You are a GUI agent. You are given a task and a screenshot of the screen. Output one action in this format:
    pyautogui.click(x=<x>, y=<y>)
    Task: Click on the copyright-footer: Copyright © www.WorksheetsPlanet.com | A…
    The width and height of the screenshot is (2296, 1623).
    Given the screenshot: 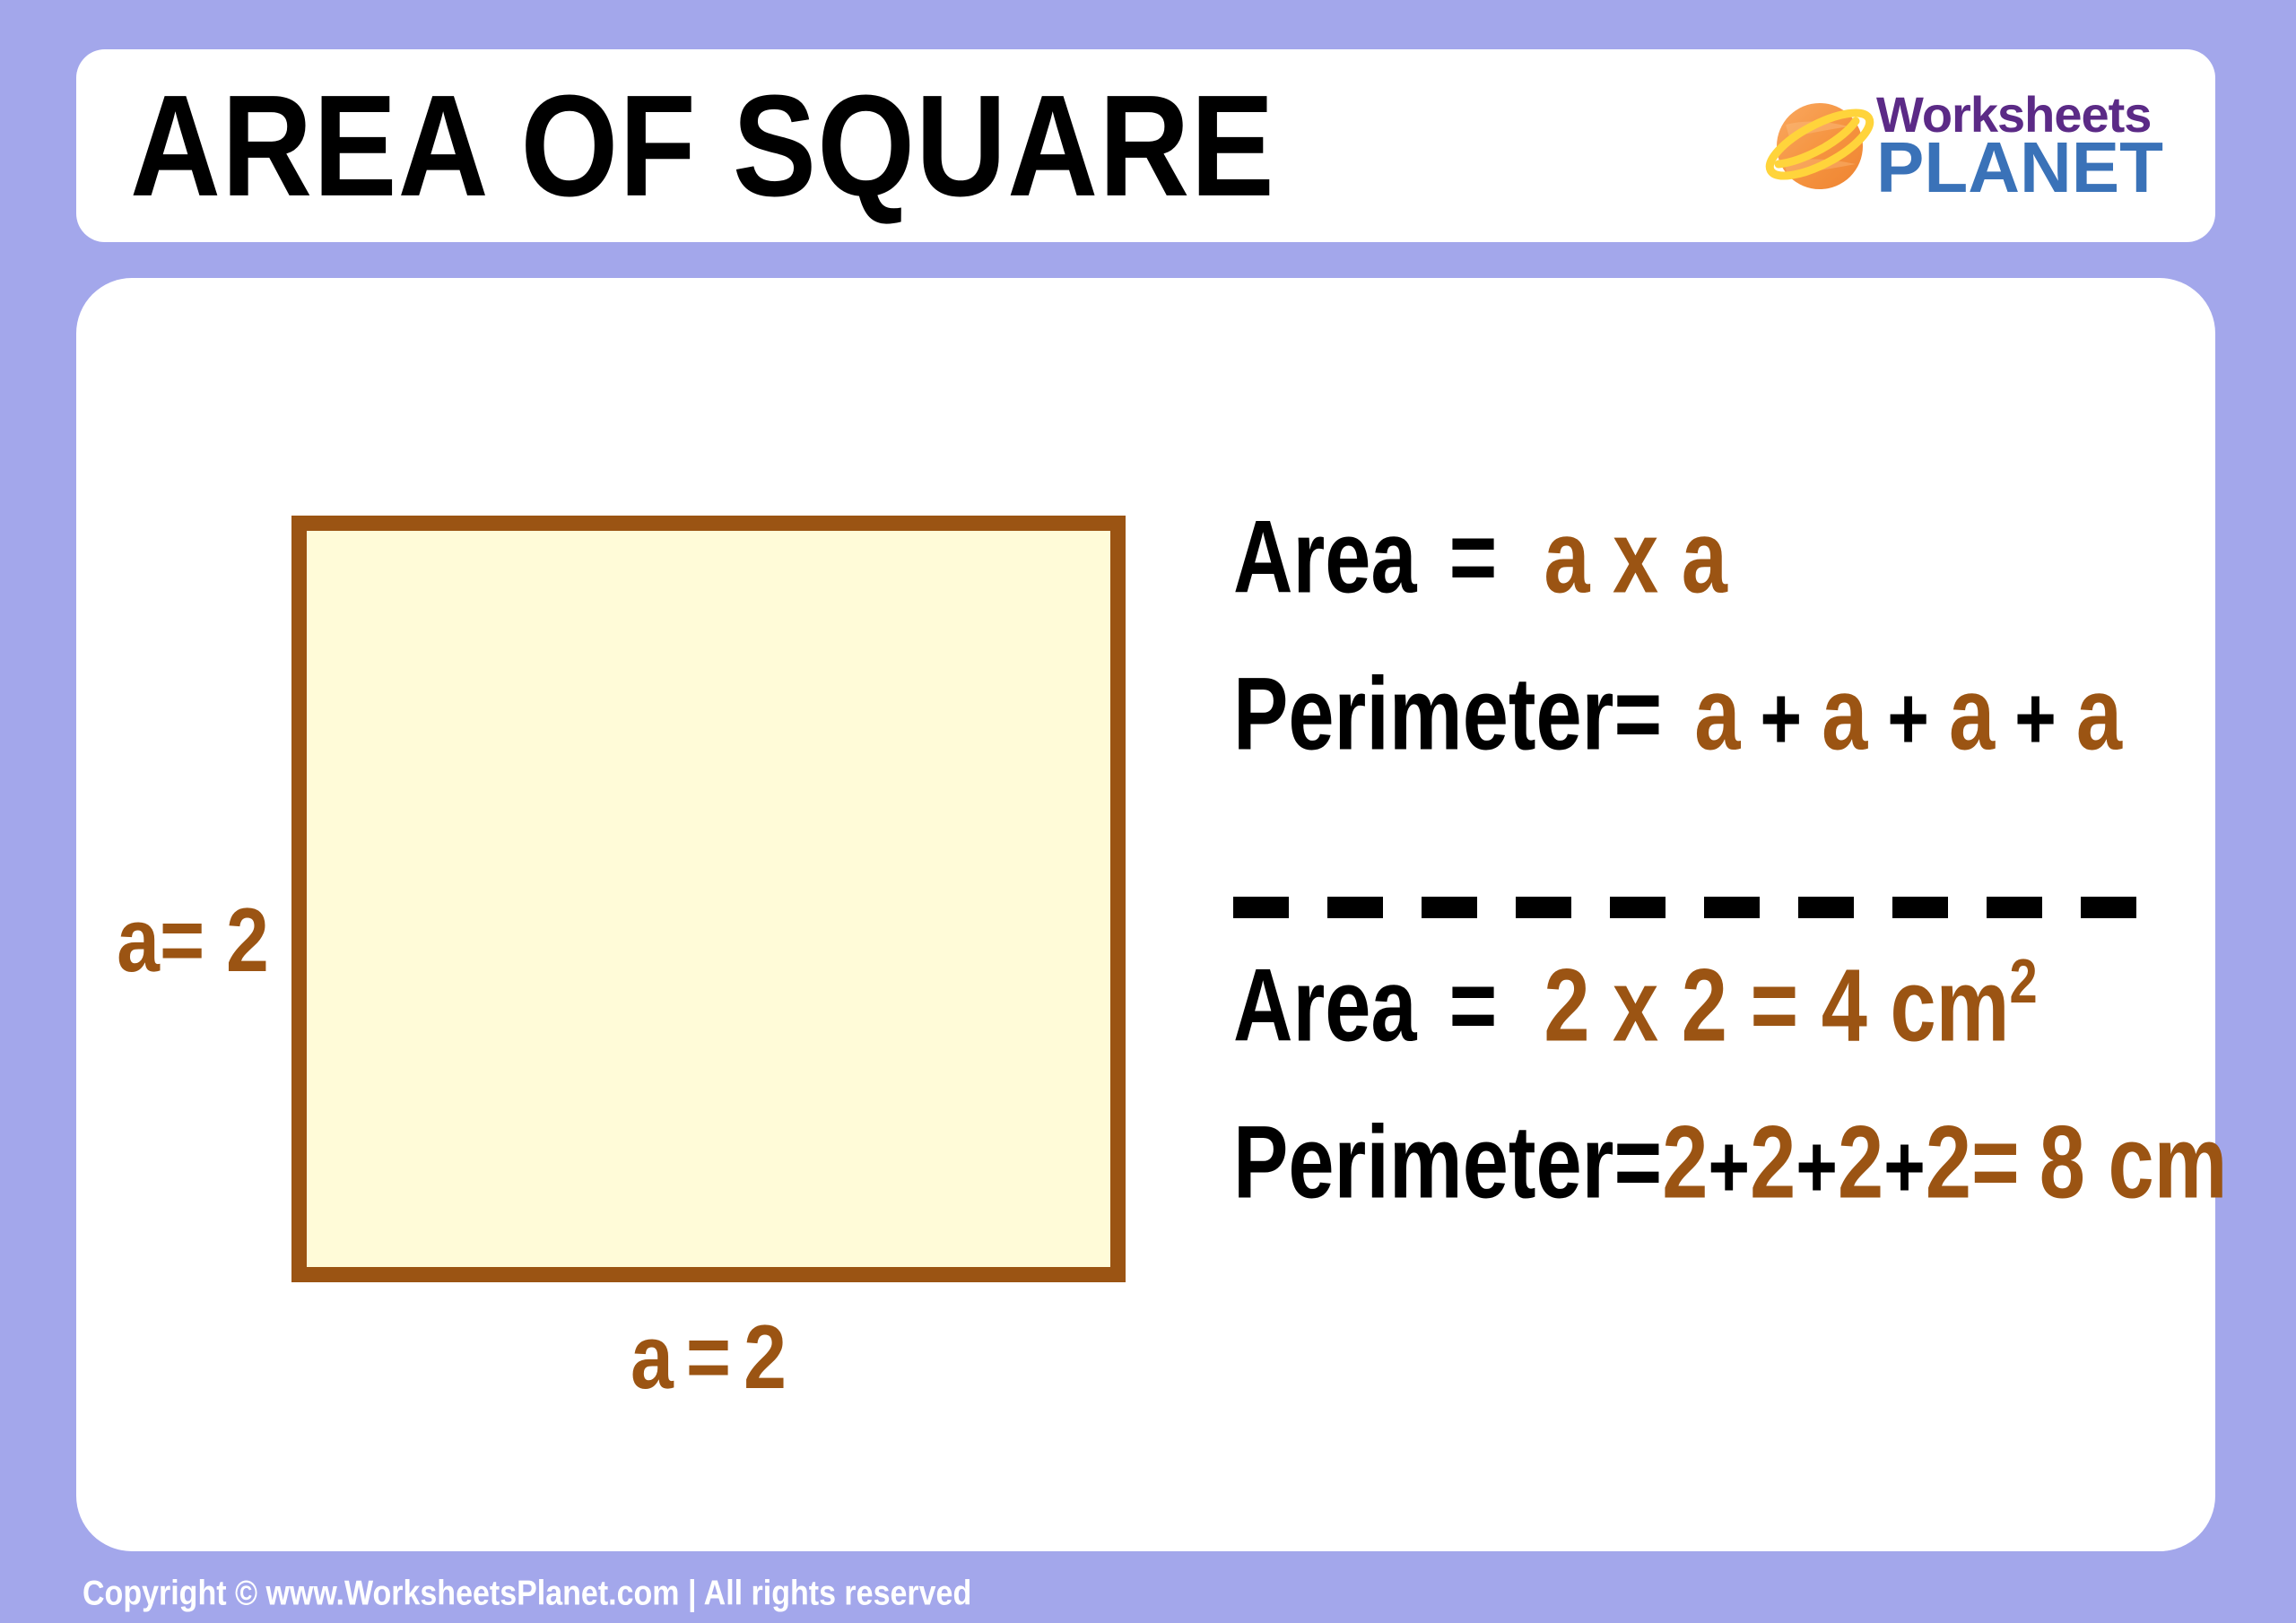 What is the action you would take?
    pyautogui.click(x=527, y=1593)
    